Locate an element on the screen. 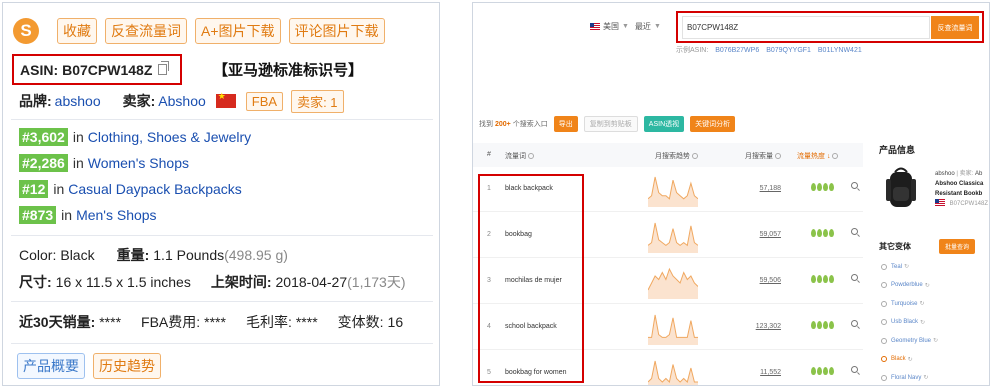 The width and height of the screenshot is (994, 392). keyword-analysis-button: 关键词分析 is located at coordinates (713, 124).